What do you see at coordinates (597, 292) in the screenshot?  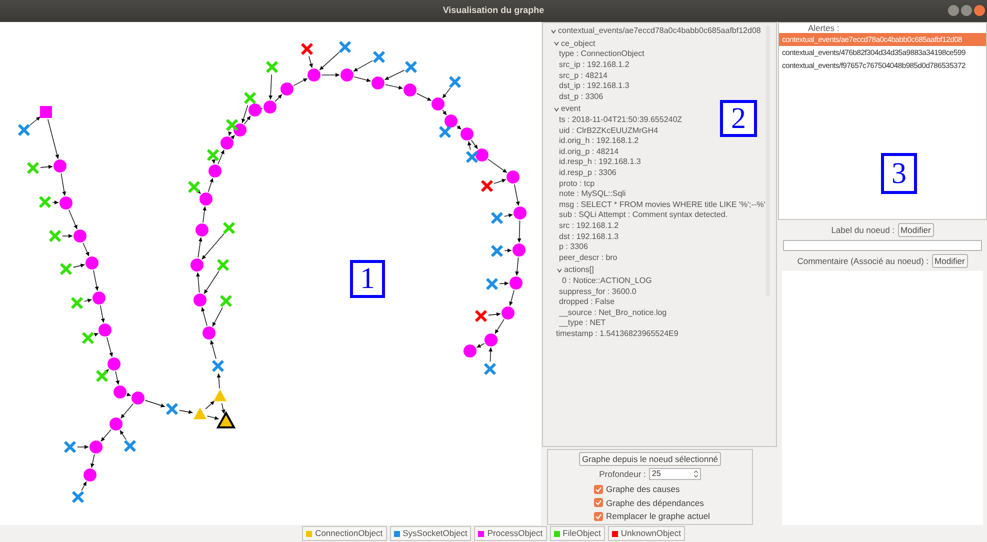 I see `tree-item: suppress_for : 3600.0` at bounding box center [597, 292].